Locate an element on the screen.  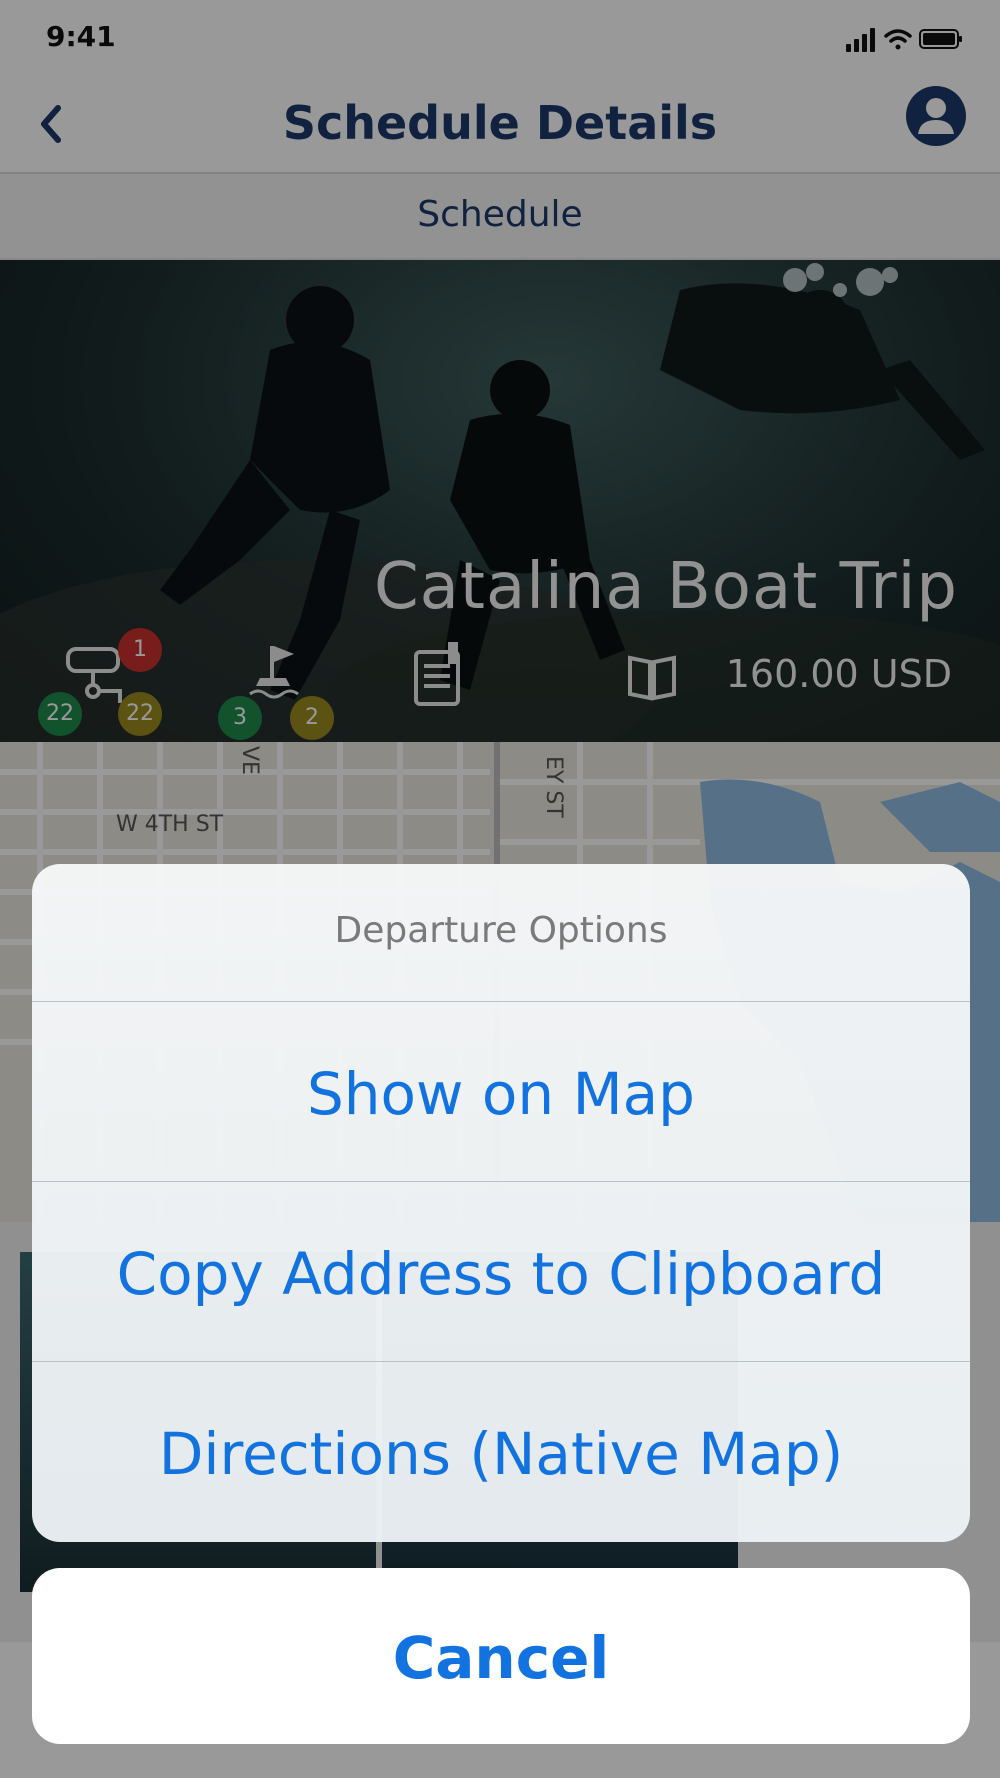
show-on-map-button: Show on Map is located at coordinates (501, 1092).